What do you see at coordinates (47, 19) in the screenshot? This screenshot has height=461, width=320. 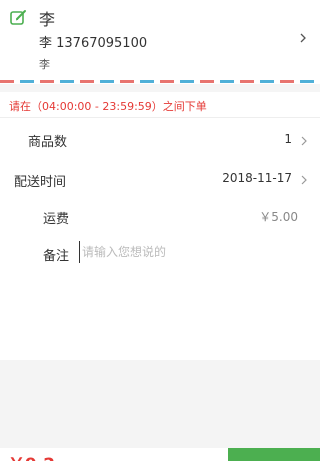 I see `recipient-name: 李` at bounding box center [47, 19].